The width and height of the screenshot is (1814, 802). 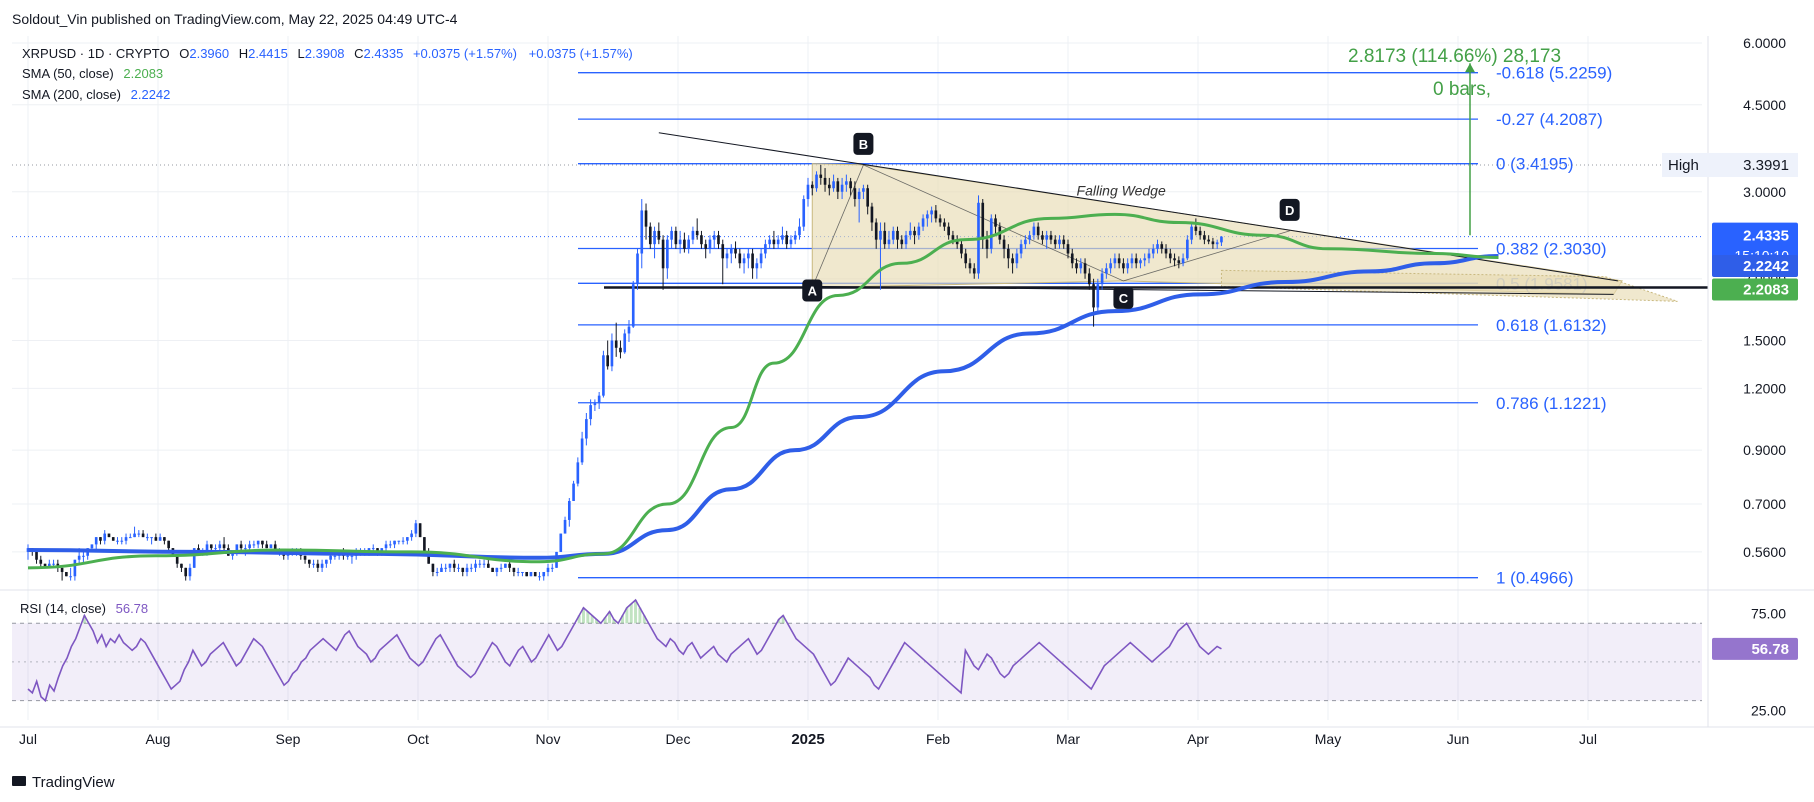 I want to click on y-tick-label: 6.0000, so click(x=1764, y=43).